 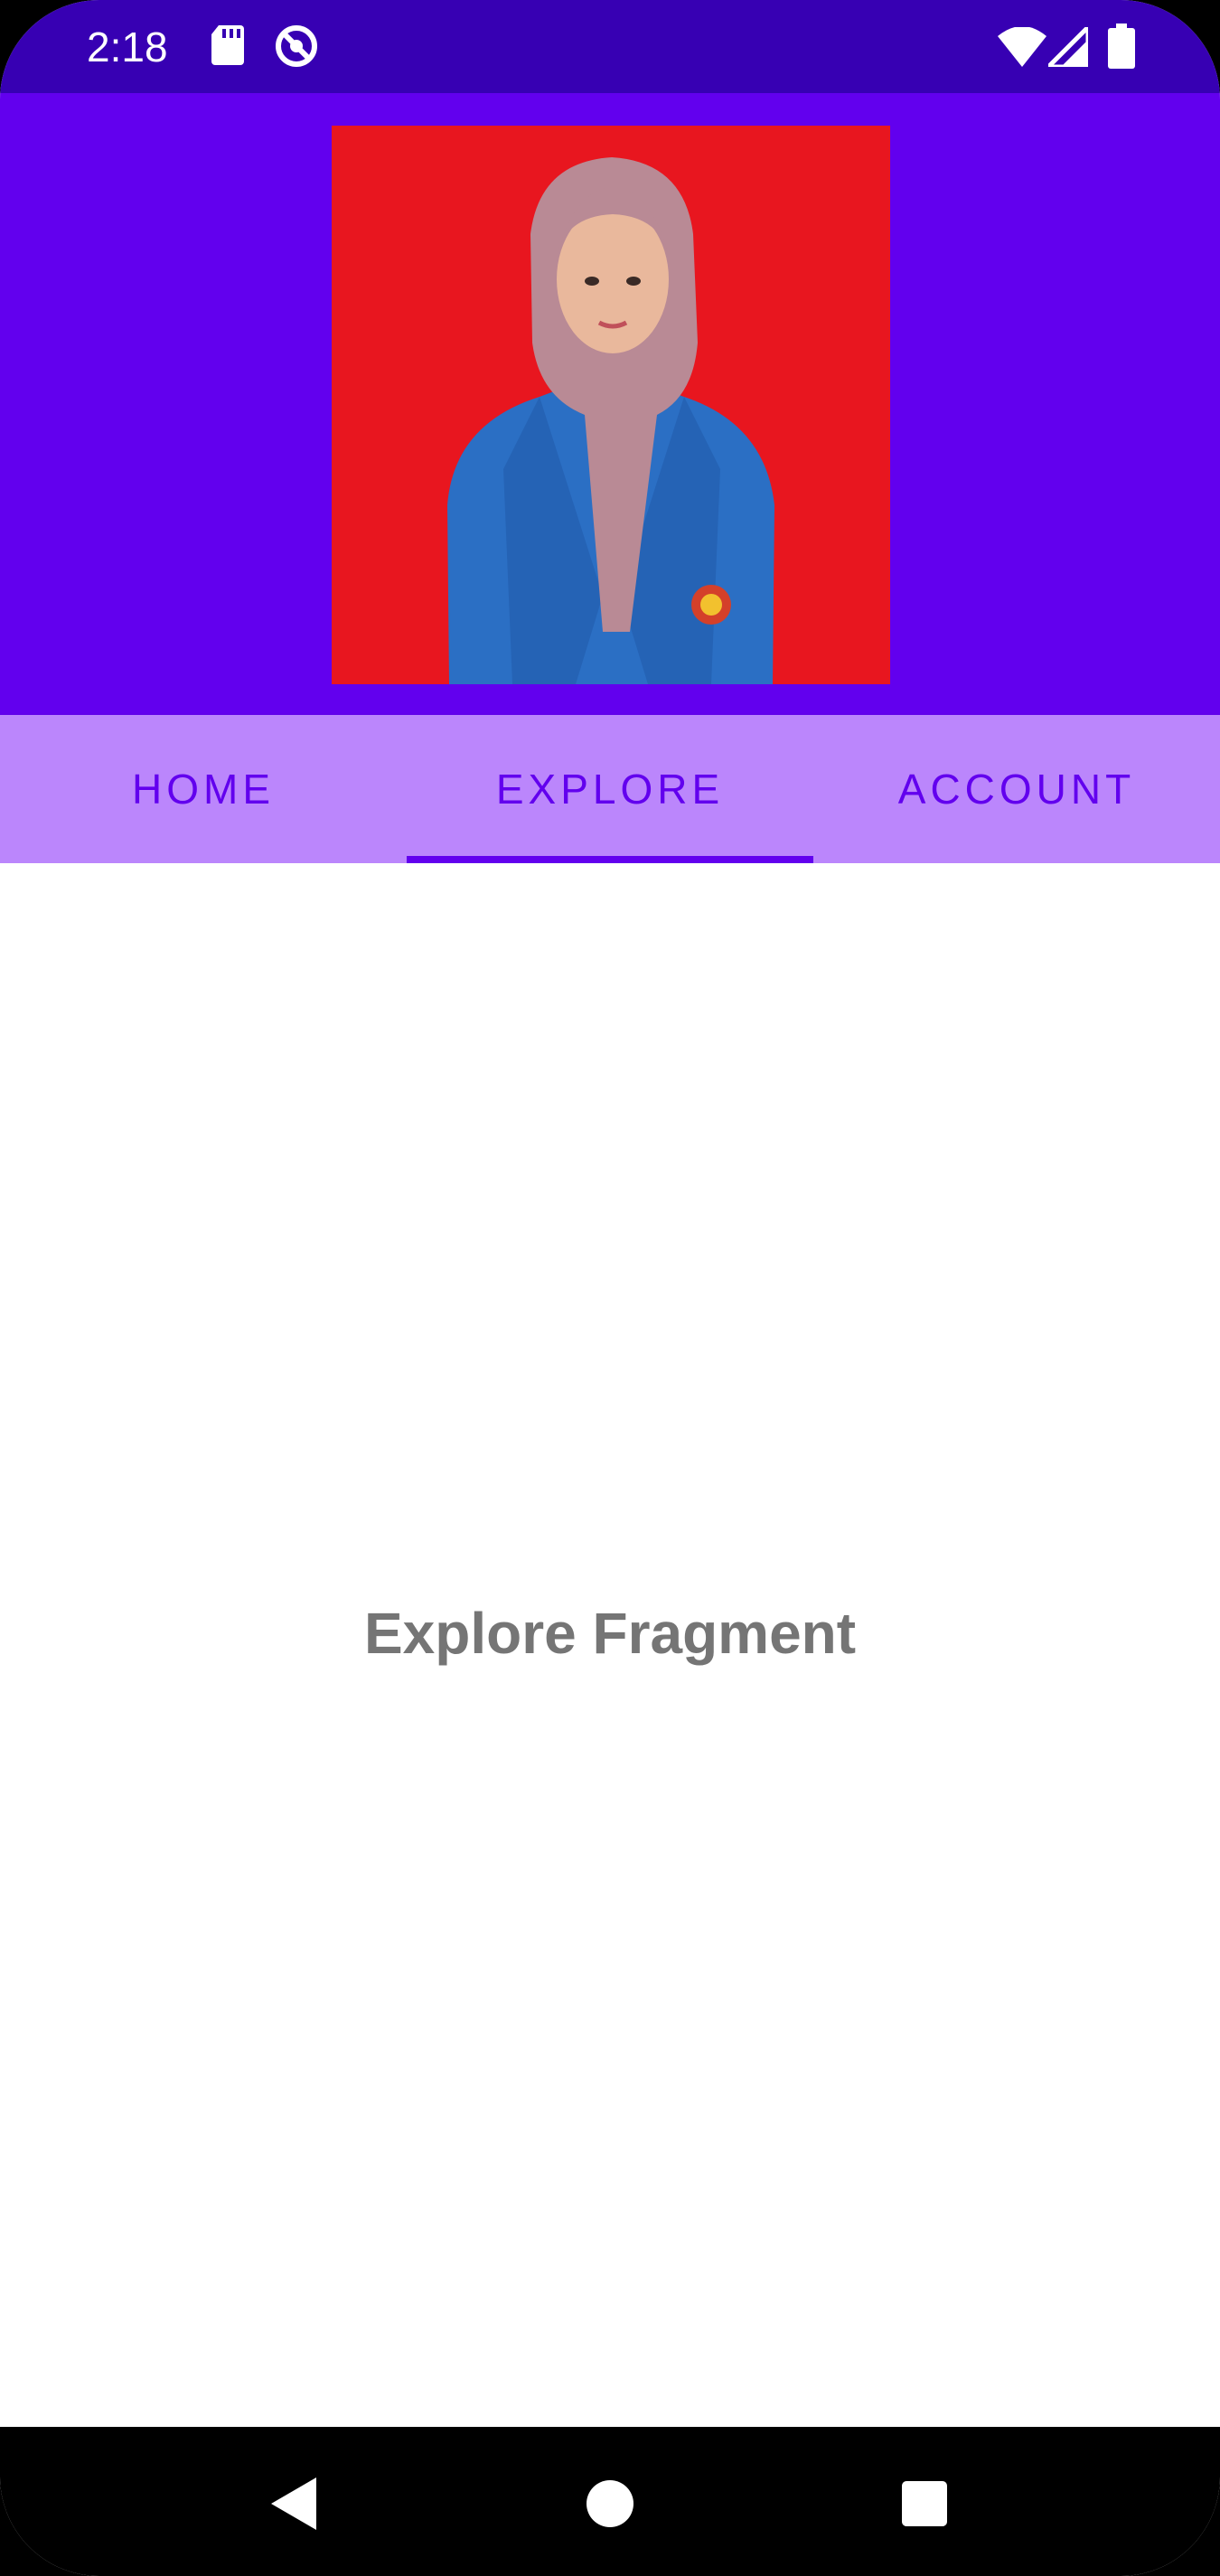 I want to click on do-not-disturb-icon, so click(x=296, y=49).